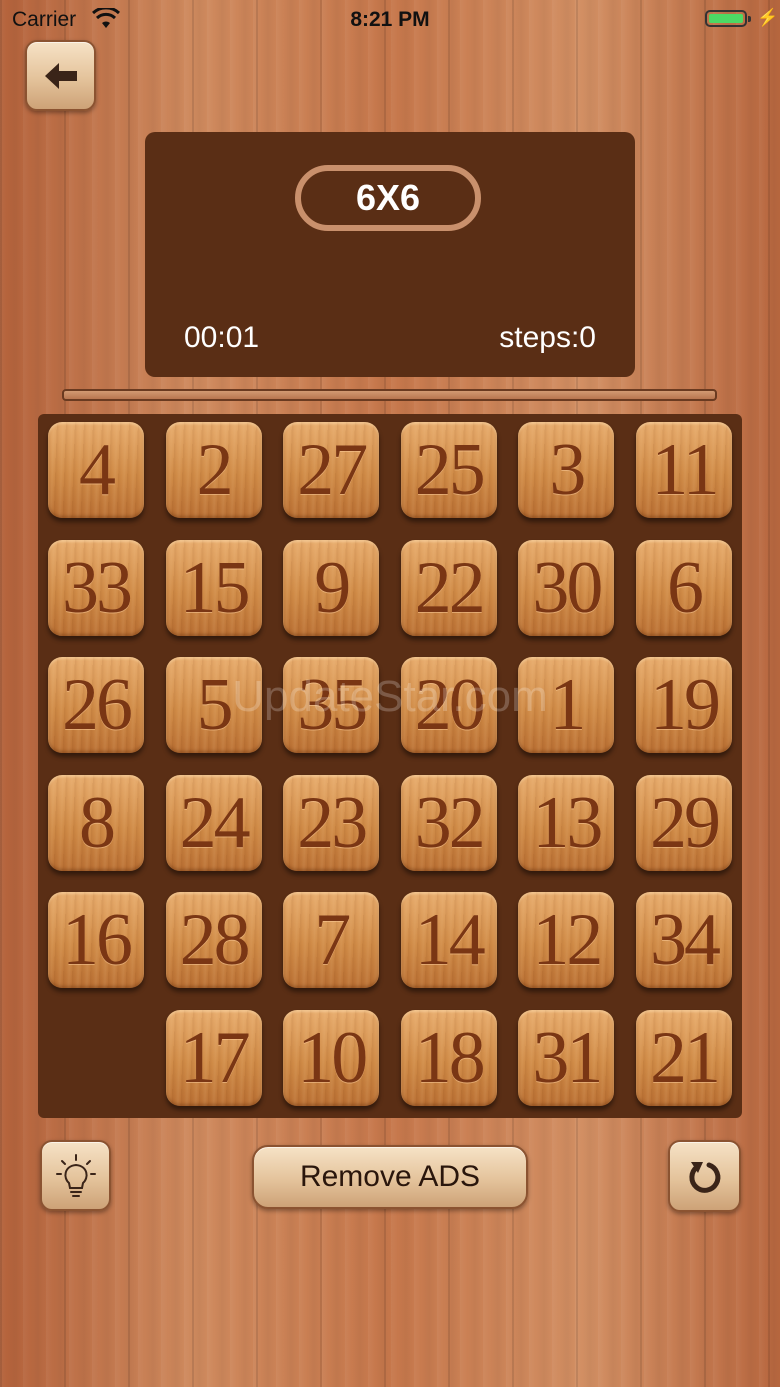 The width and height of the screenshot is (780, 1387). Describe the element at coordinates (331, 587) in the screenshot. I see `tile-9: 9` at that location.